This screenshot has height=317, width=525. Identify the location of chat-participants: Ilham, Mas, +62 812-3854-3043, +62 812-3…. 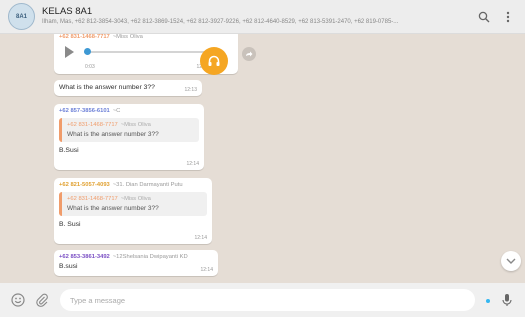
(220, 22).